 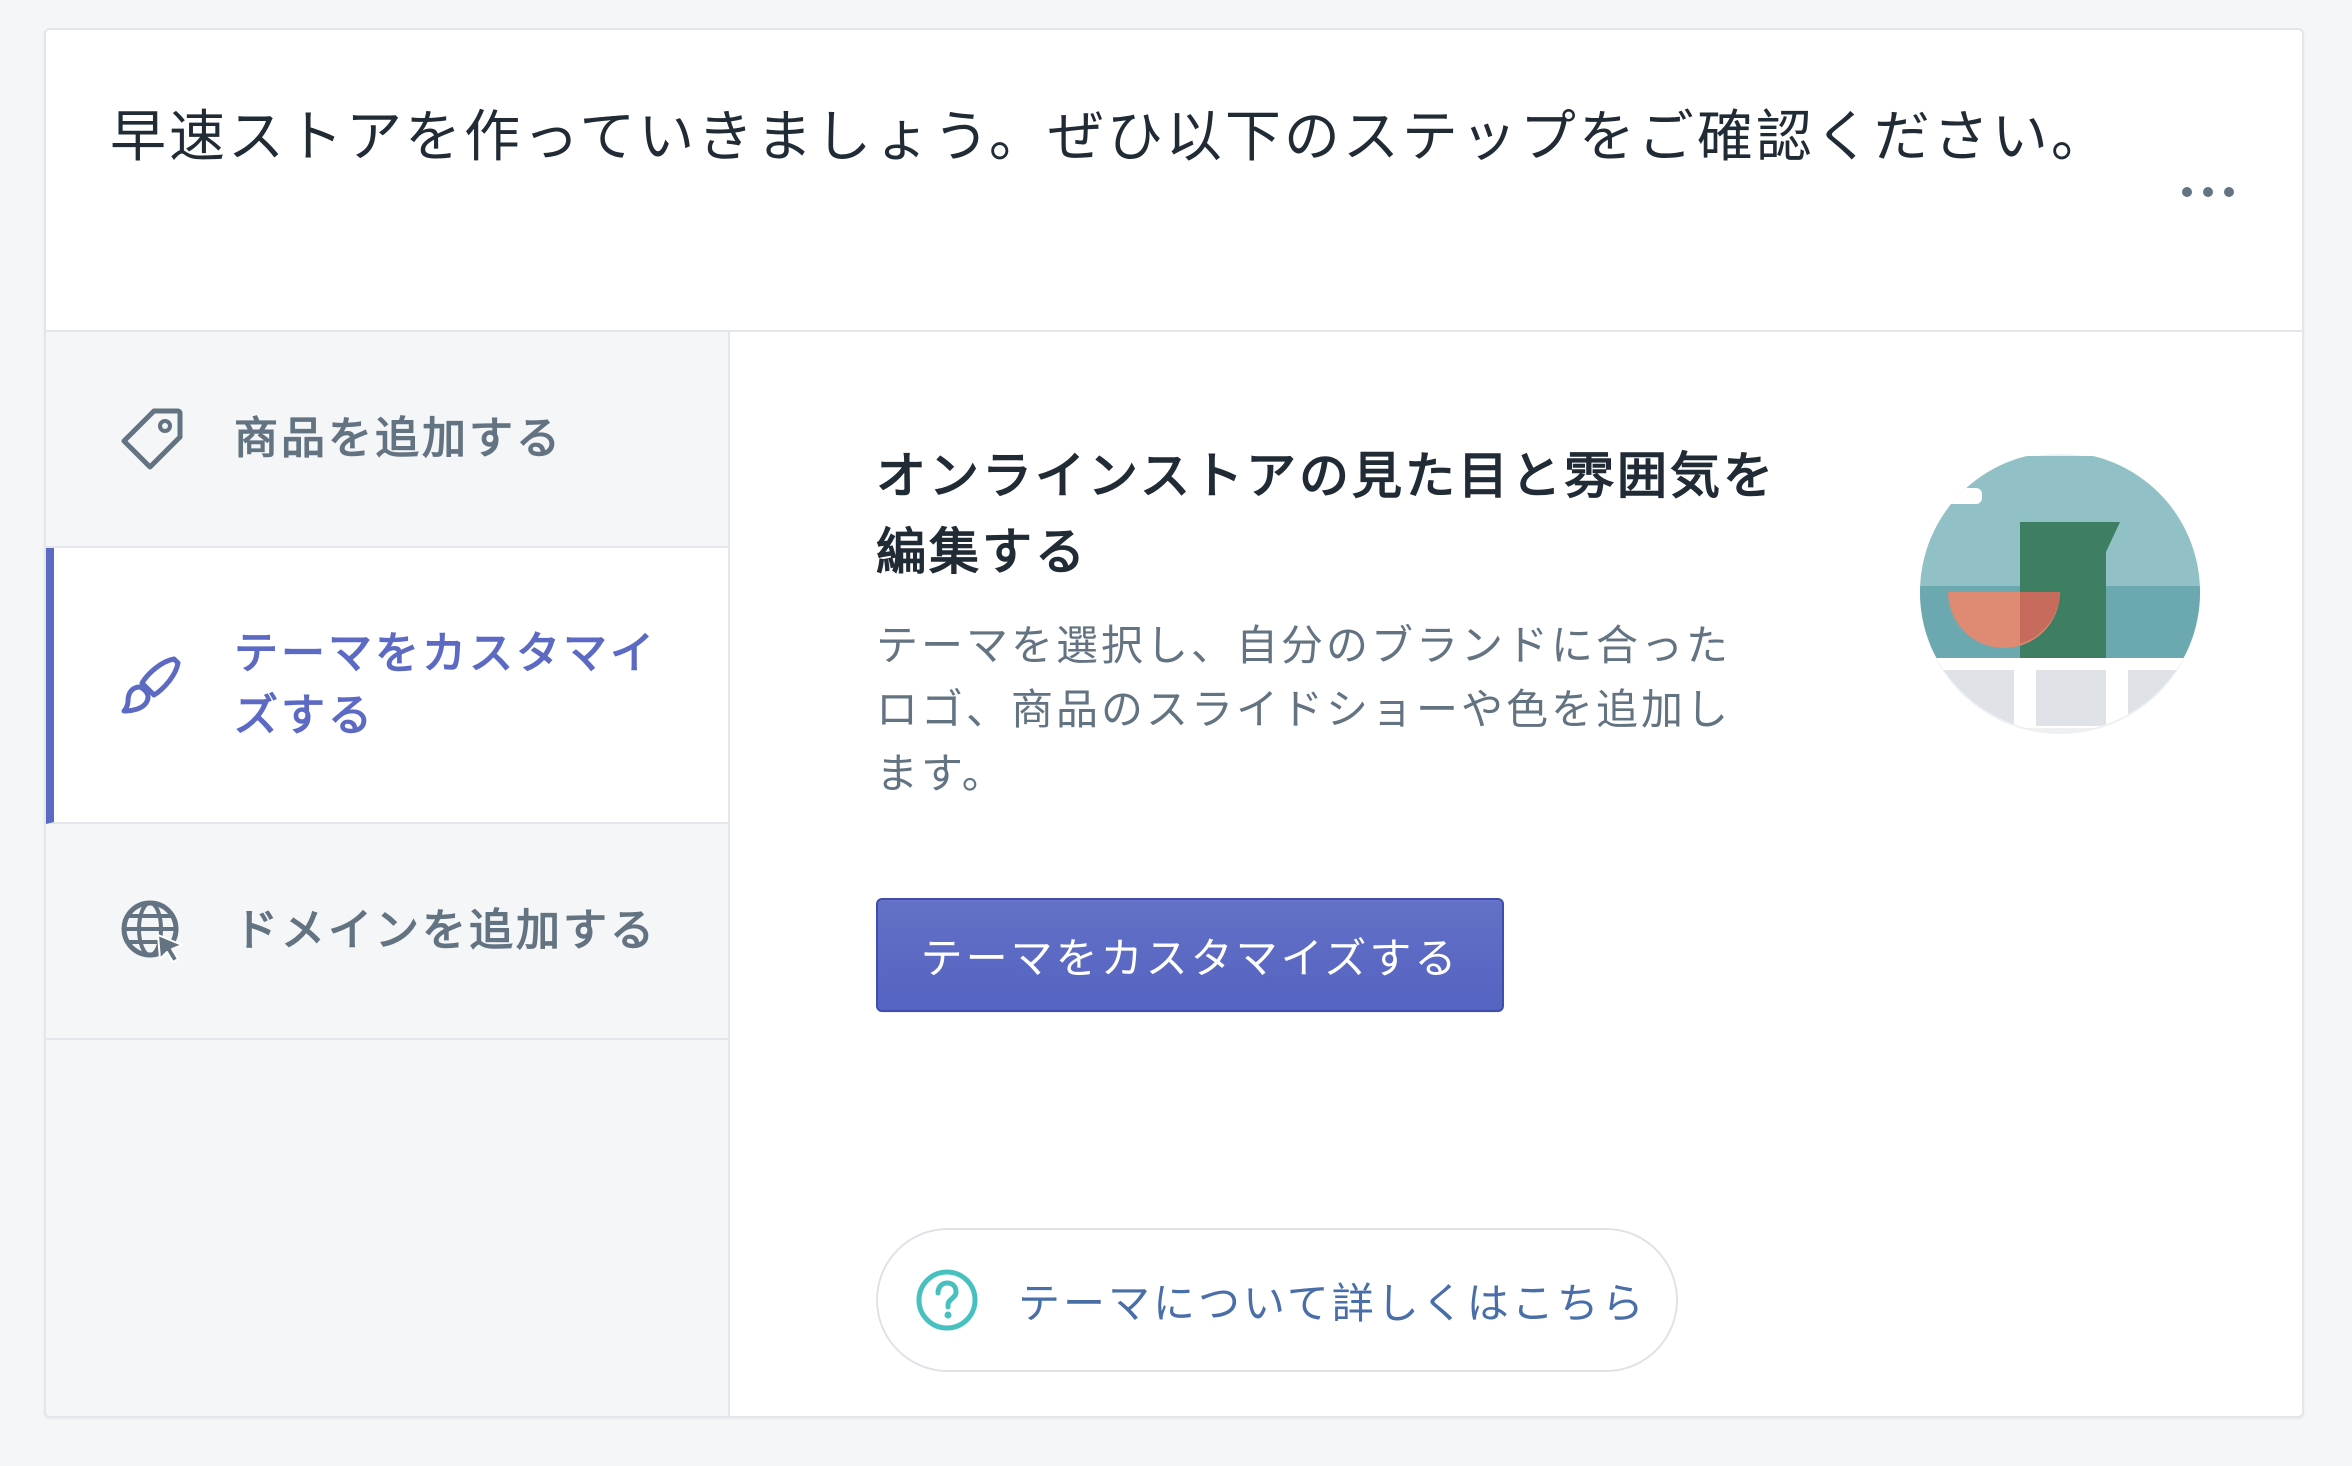 I want to click on step-label: テーマをカスタマイズする, so click(x=445, y=684).